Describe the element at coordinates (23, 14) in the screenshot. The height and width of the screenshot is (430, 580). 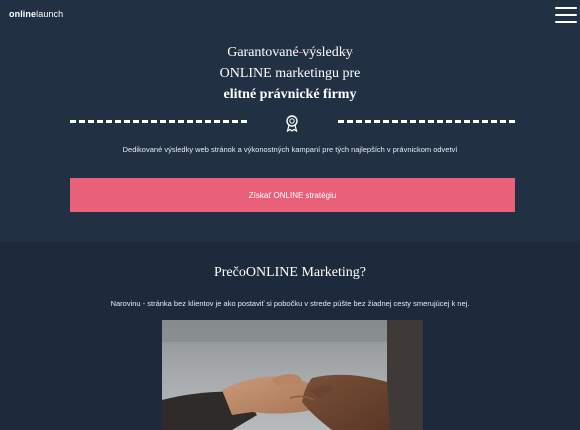
I see `logo-bold-text: online` at that location.